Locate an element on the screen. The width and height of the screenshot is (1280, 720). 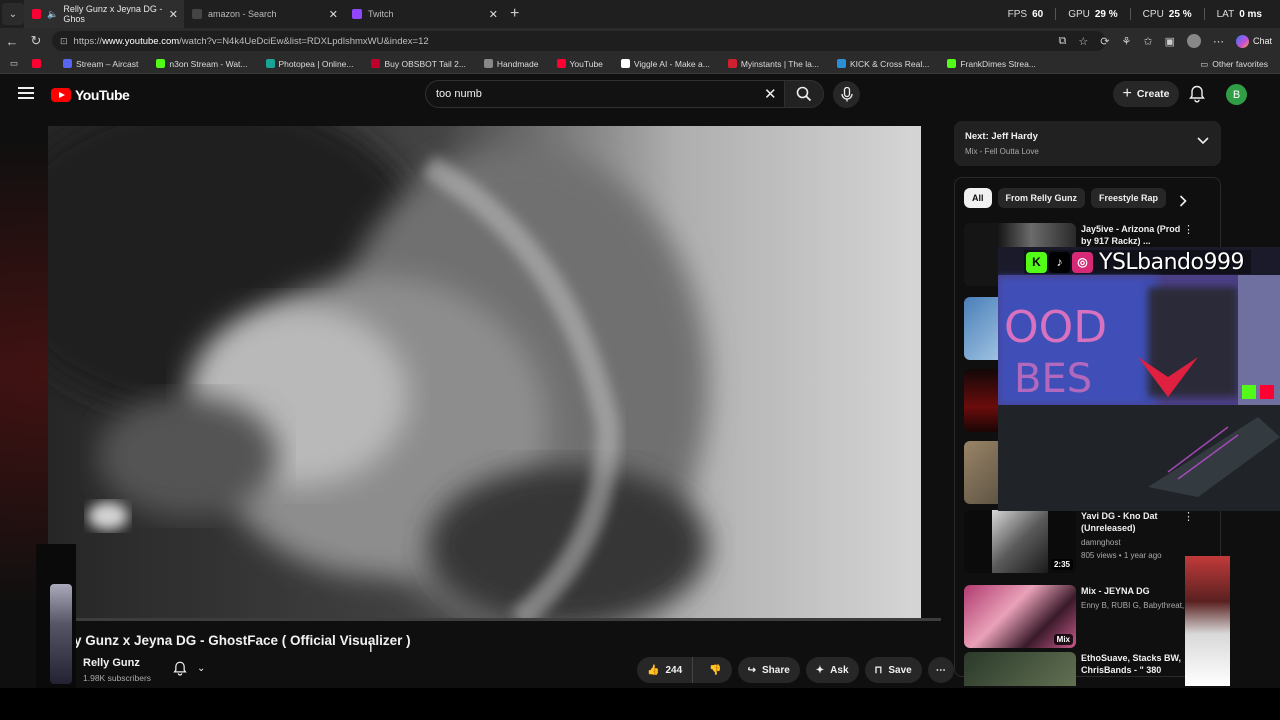
cpu-readout: CPU 25 % is located at coordinates (1167, 14).